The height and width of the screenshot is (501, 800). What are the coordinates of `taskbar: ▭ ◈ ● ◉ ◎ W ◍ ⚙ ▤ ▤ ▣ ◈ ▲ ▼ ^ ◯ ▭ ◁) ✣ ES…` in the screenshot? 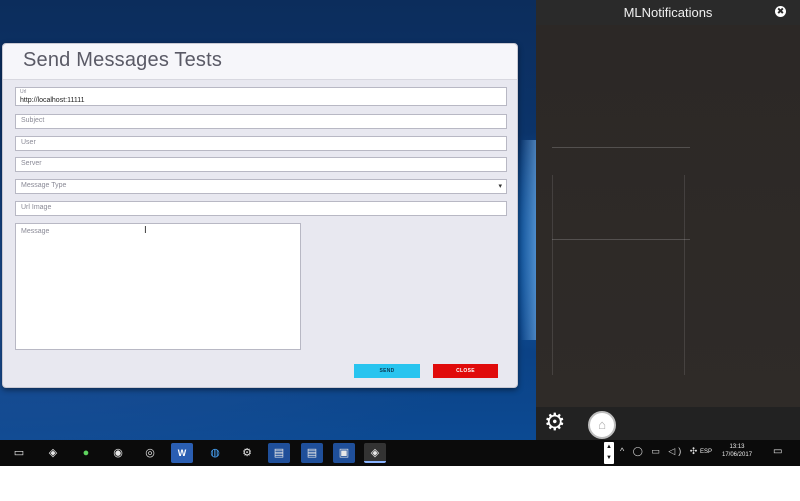 It's located at (400, 453).